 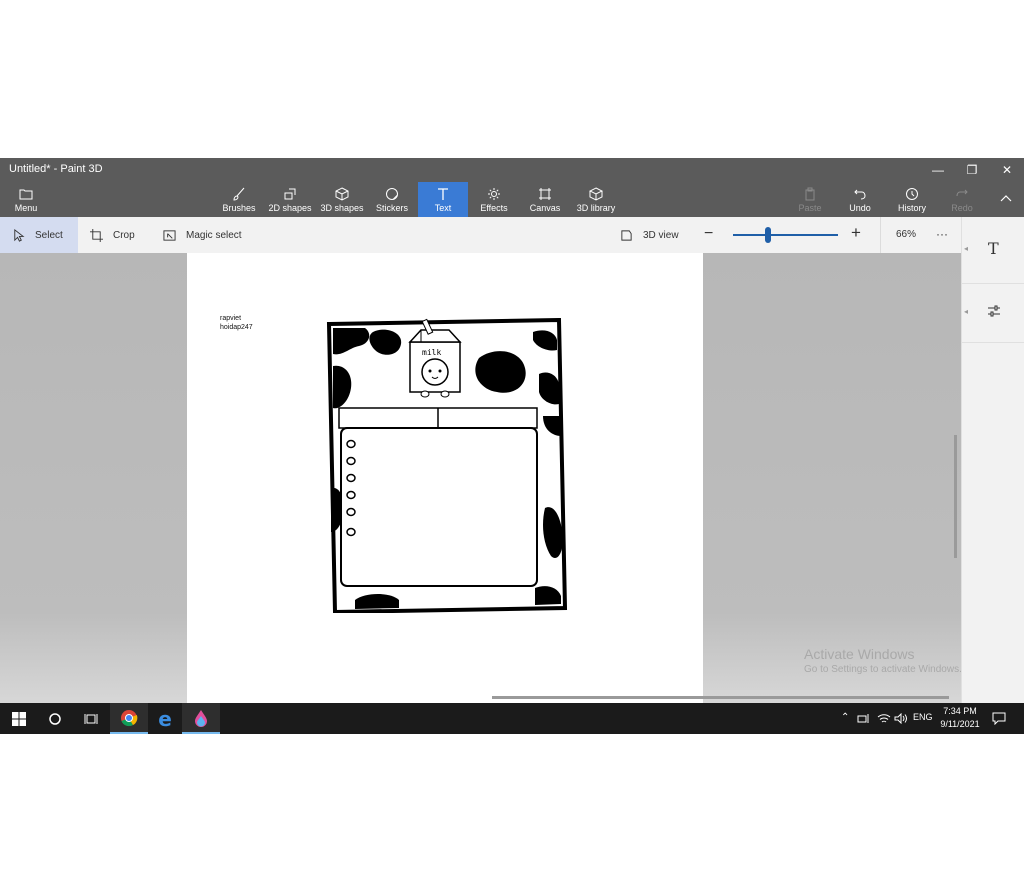 I want to click on magic-select-button: Magic select, so click(x=202, y=235).